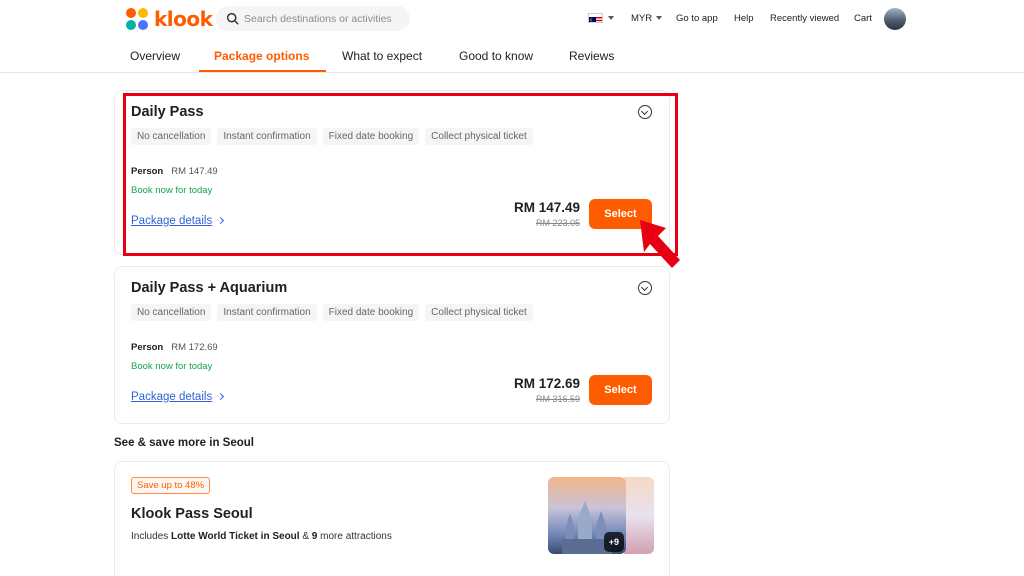 The height and width of the screenshot is (576, 1024). Describe the element at coordinates (137, 19) in the screenshot. I see `klook-logo-icon` at that location.